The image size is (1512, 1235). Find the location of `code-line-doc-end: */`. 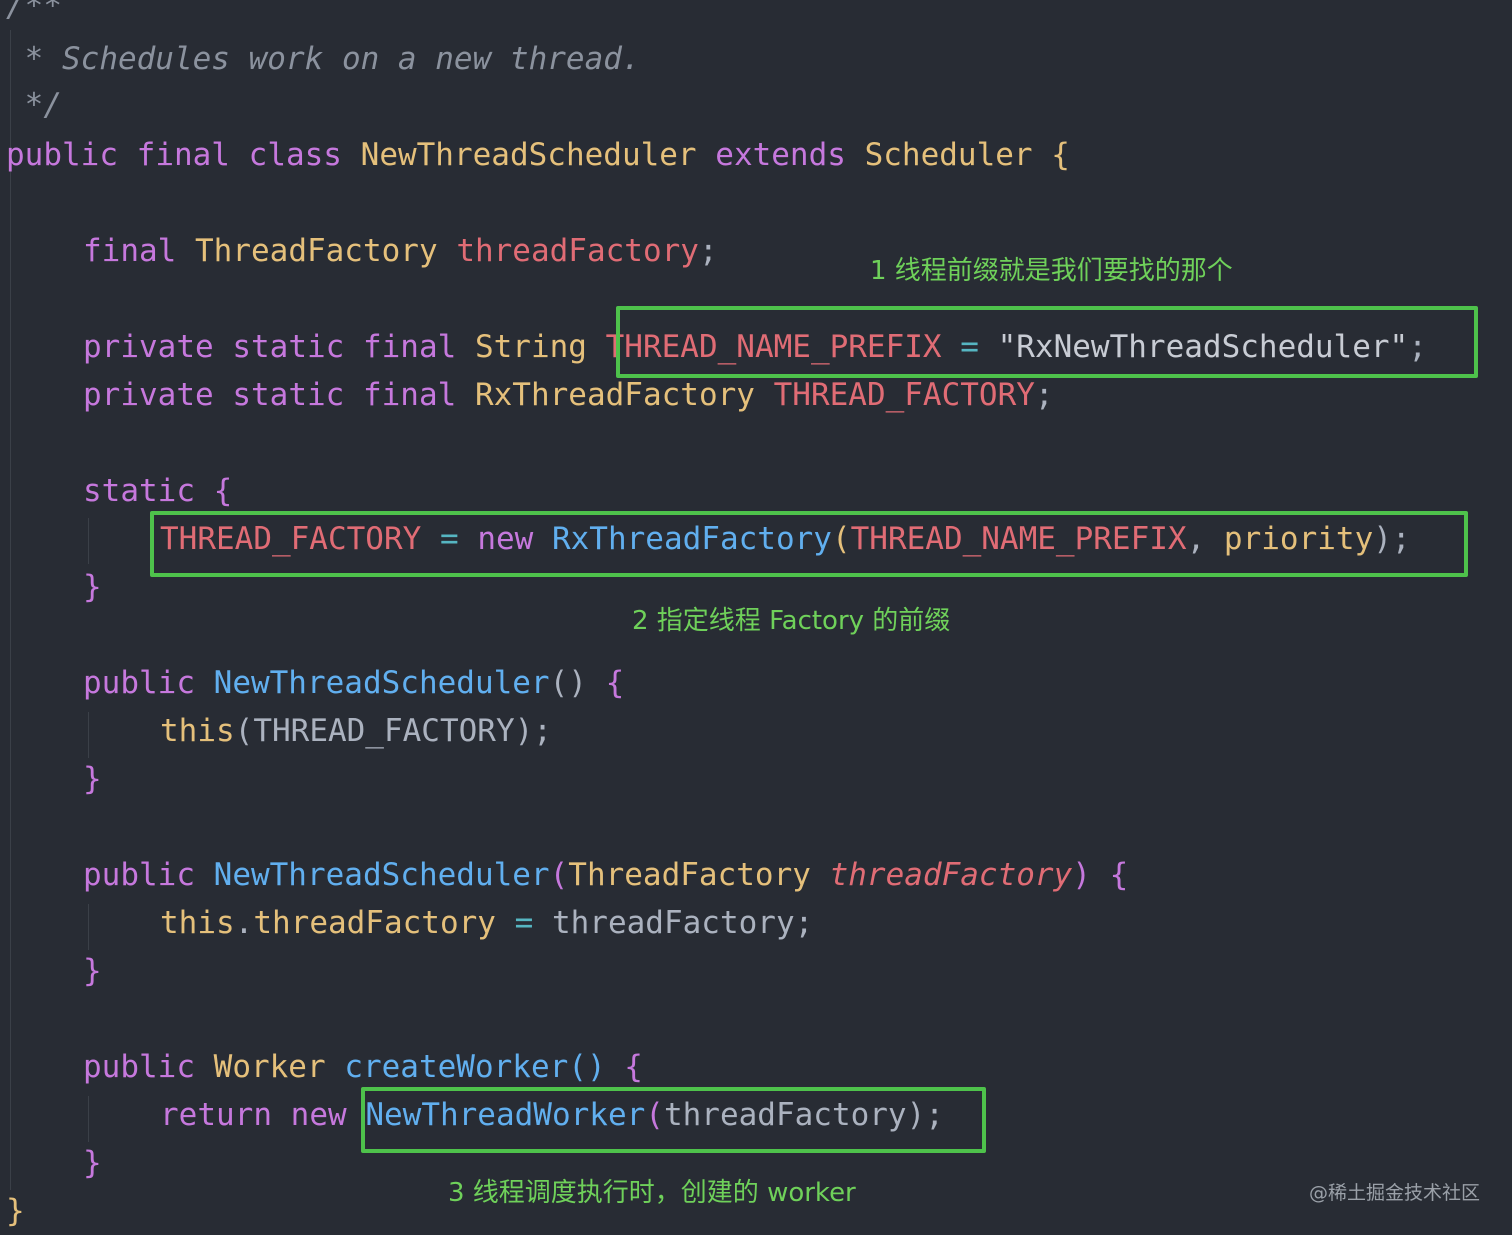

code-line-doc-end: */ is located at coordinates (34, 105).